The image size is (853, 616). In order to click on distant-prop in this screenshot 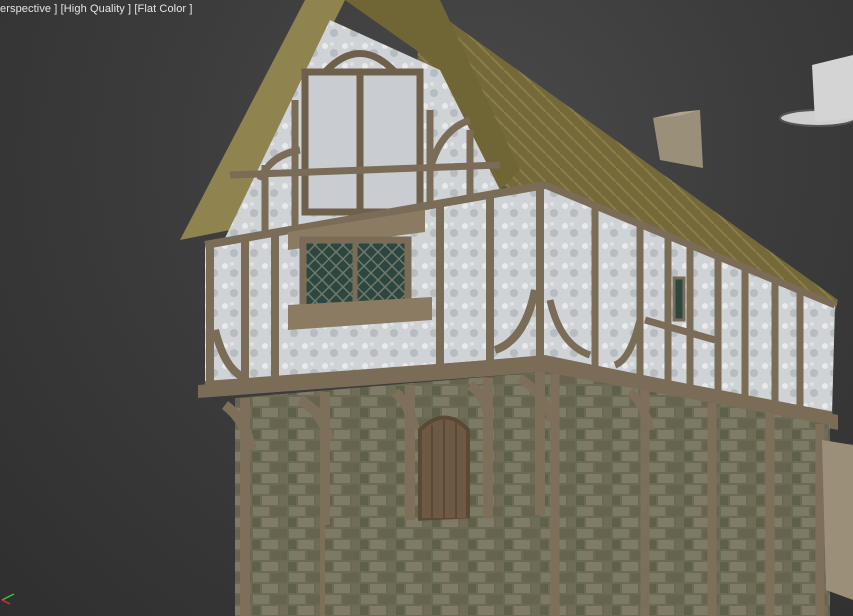, I will do `click(816, 91)`.